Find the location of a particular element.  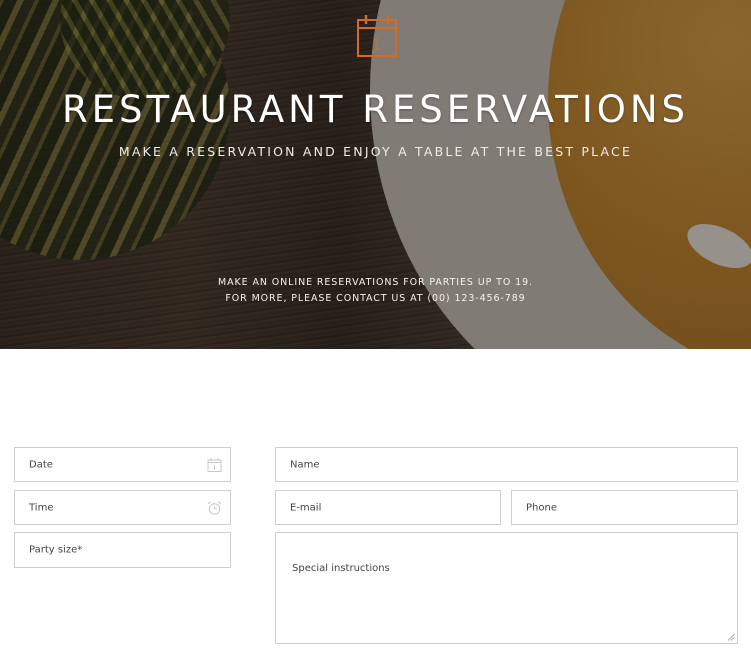

calendar-icon is located at coordinates (214, 464).